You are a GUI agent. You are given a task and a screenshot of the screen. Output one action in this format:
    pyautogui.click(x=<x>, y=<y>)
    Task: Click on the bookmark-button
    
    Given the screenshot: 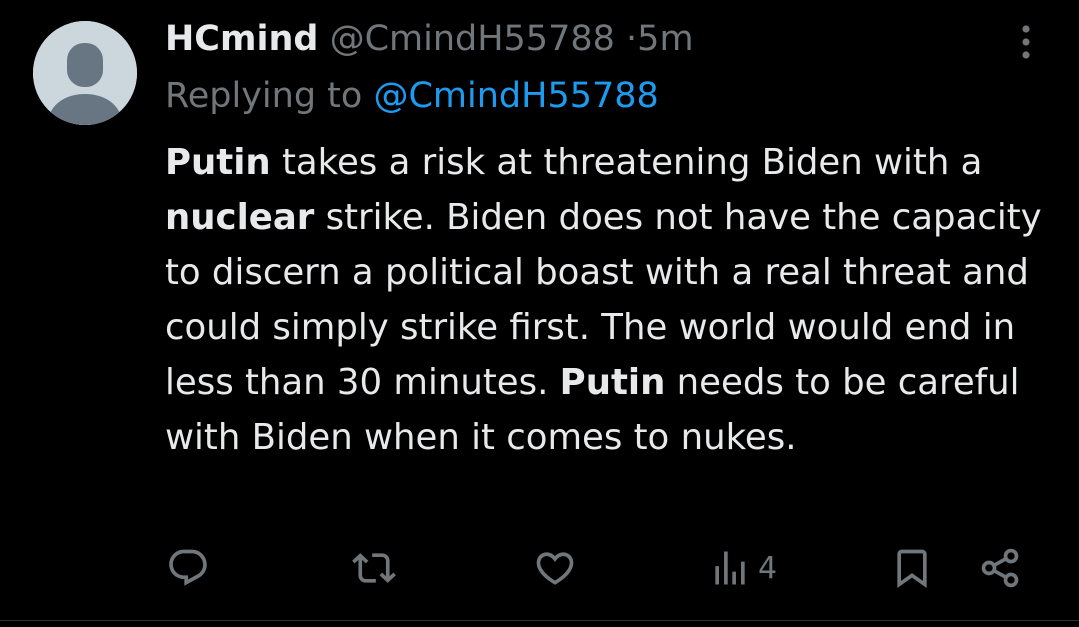 What is the action you would take?
    pyautogui.click(x=912, y=568)
    